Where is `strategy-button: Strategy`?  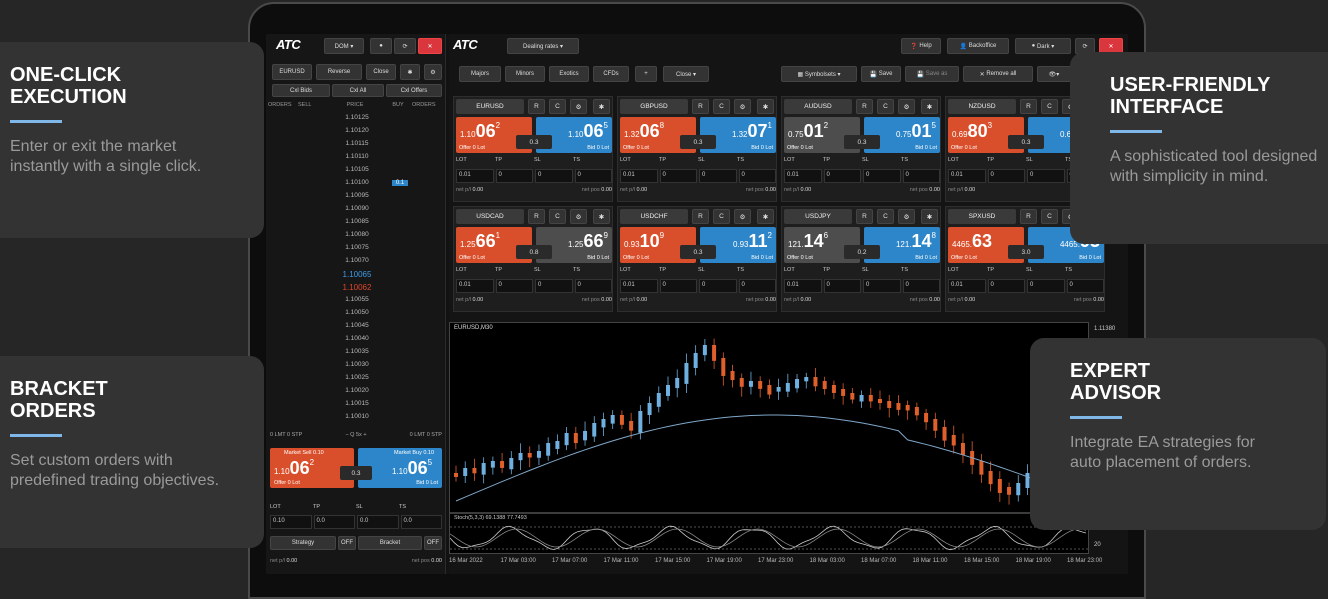
strategy-button: Strategy is located at coordinates (303, 543).